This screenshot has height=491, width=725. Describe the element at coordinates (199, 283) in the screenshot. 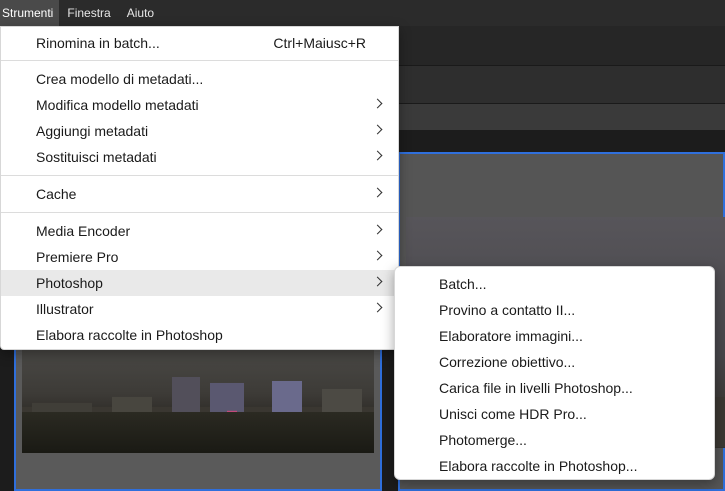

I see `menu-item-photoshop: Photoshop` at that location.